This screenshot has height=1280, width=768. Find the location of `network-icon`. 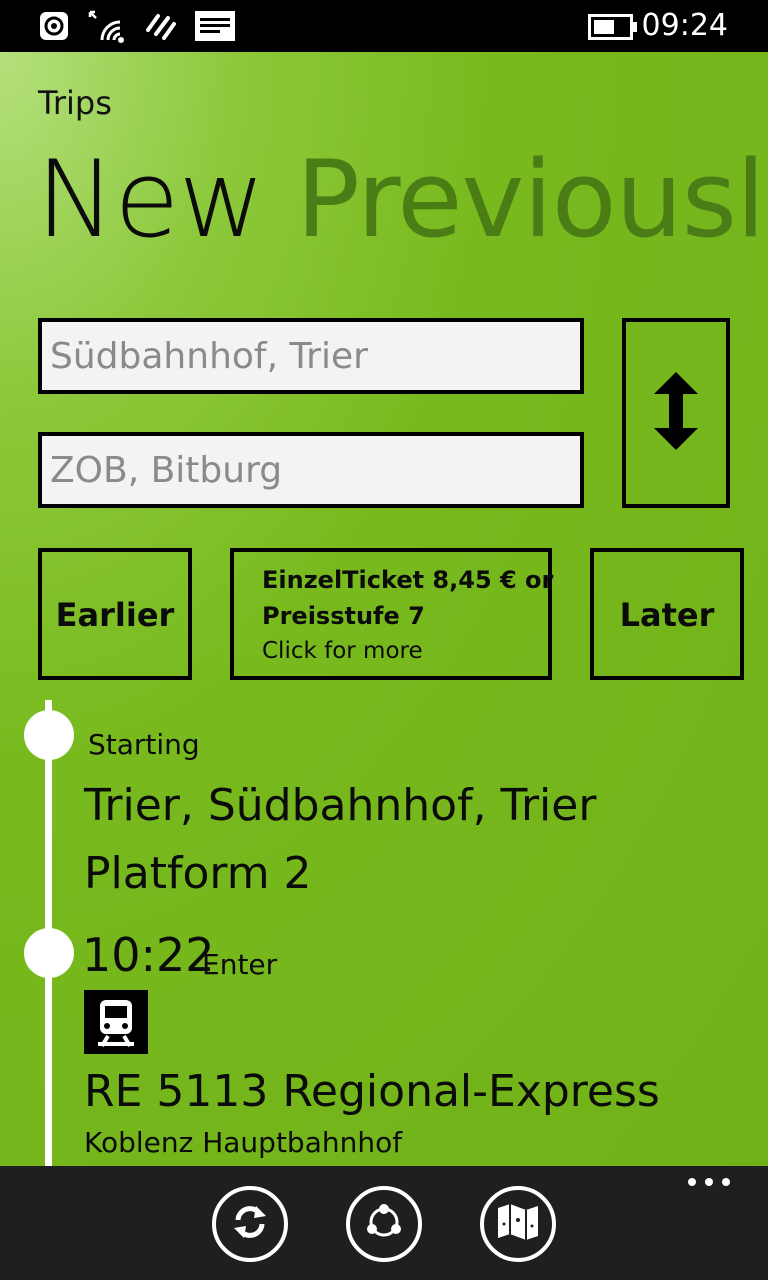

network-icon is located at coordinates (161, 28).